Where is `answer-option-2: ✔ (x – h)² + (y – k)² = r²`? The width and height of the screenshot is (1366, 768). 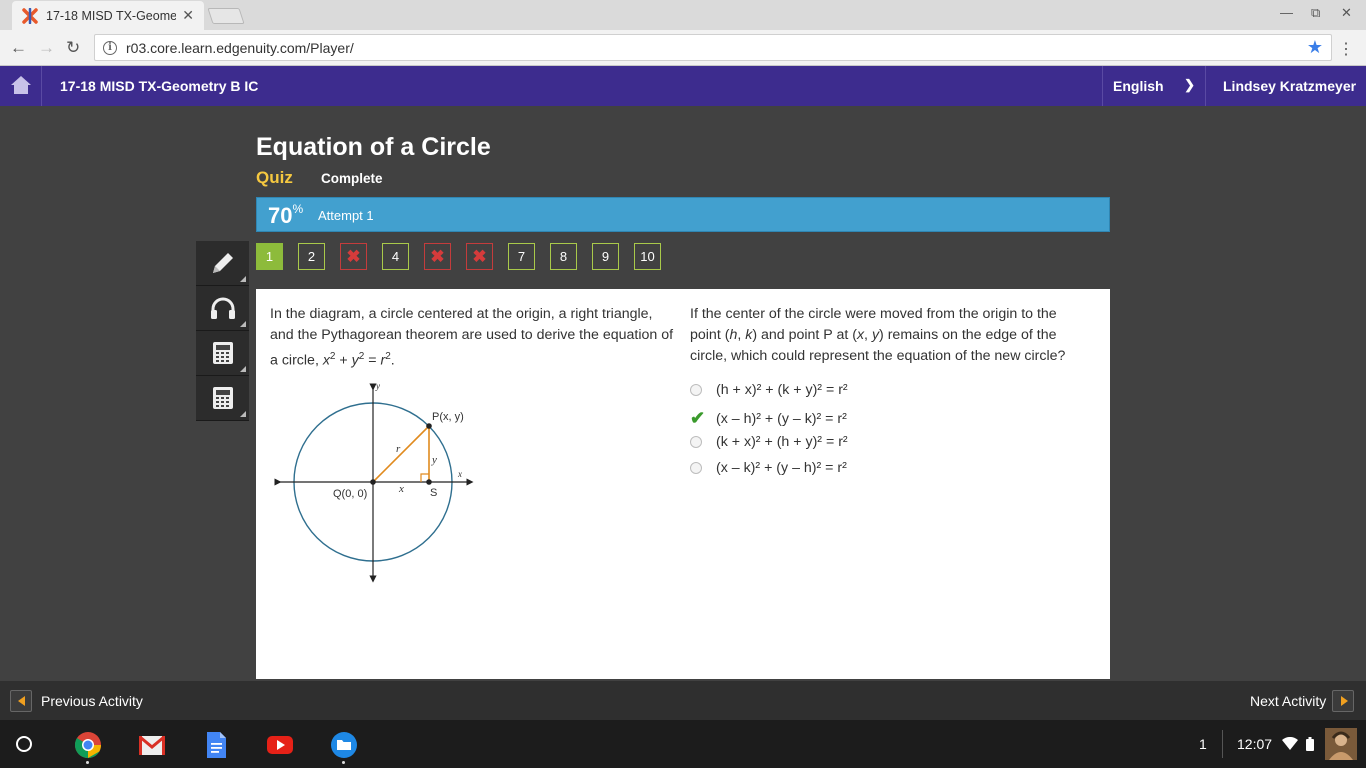
answer-option-2: ✔ (x – h)² + (y – k)² = r² is located at coordinates (768, 418).